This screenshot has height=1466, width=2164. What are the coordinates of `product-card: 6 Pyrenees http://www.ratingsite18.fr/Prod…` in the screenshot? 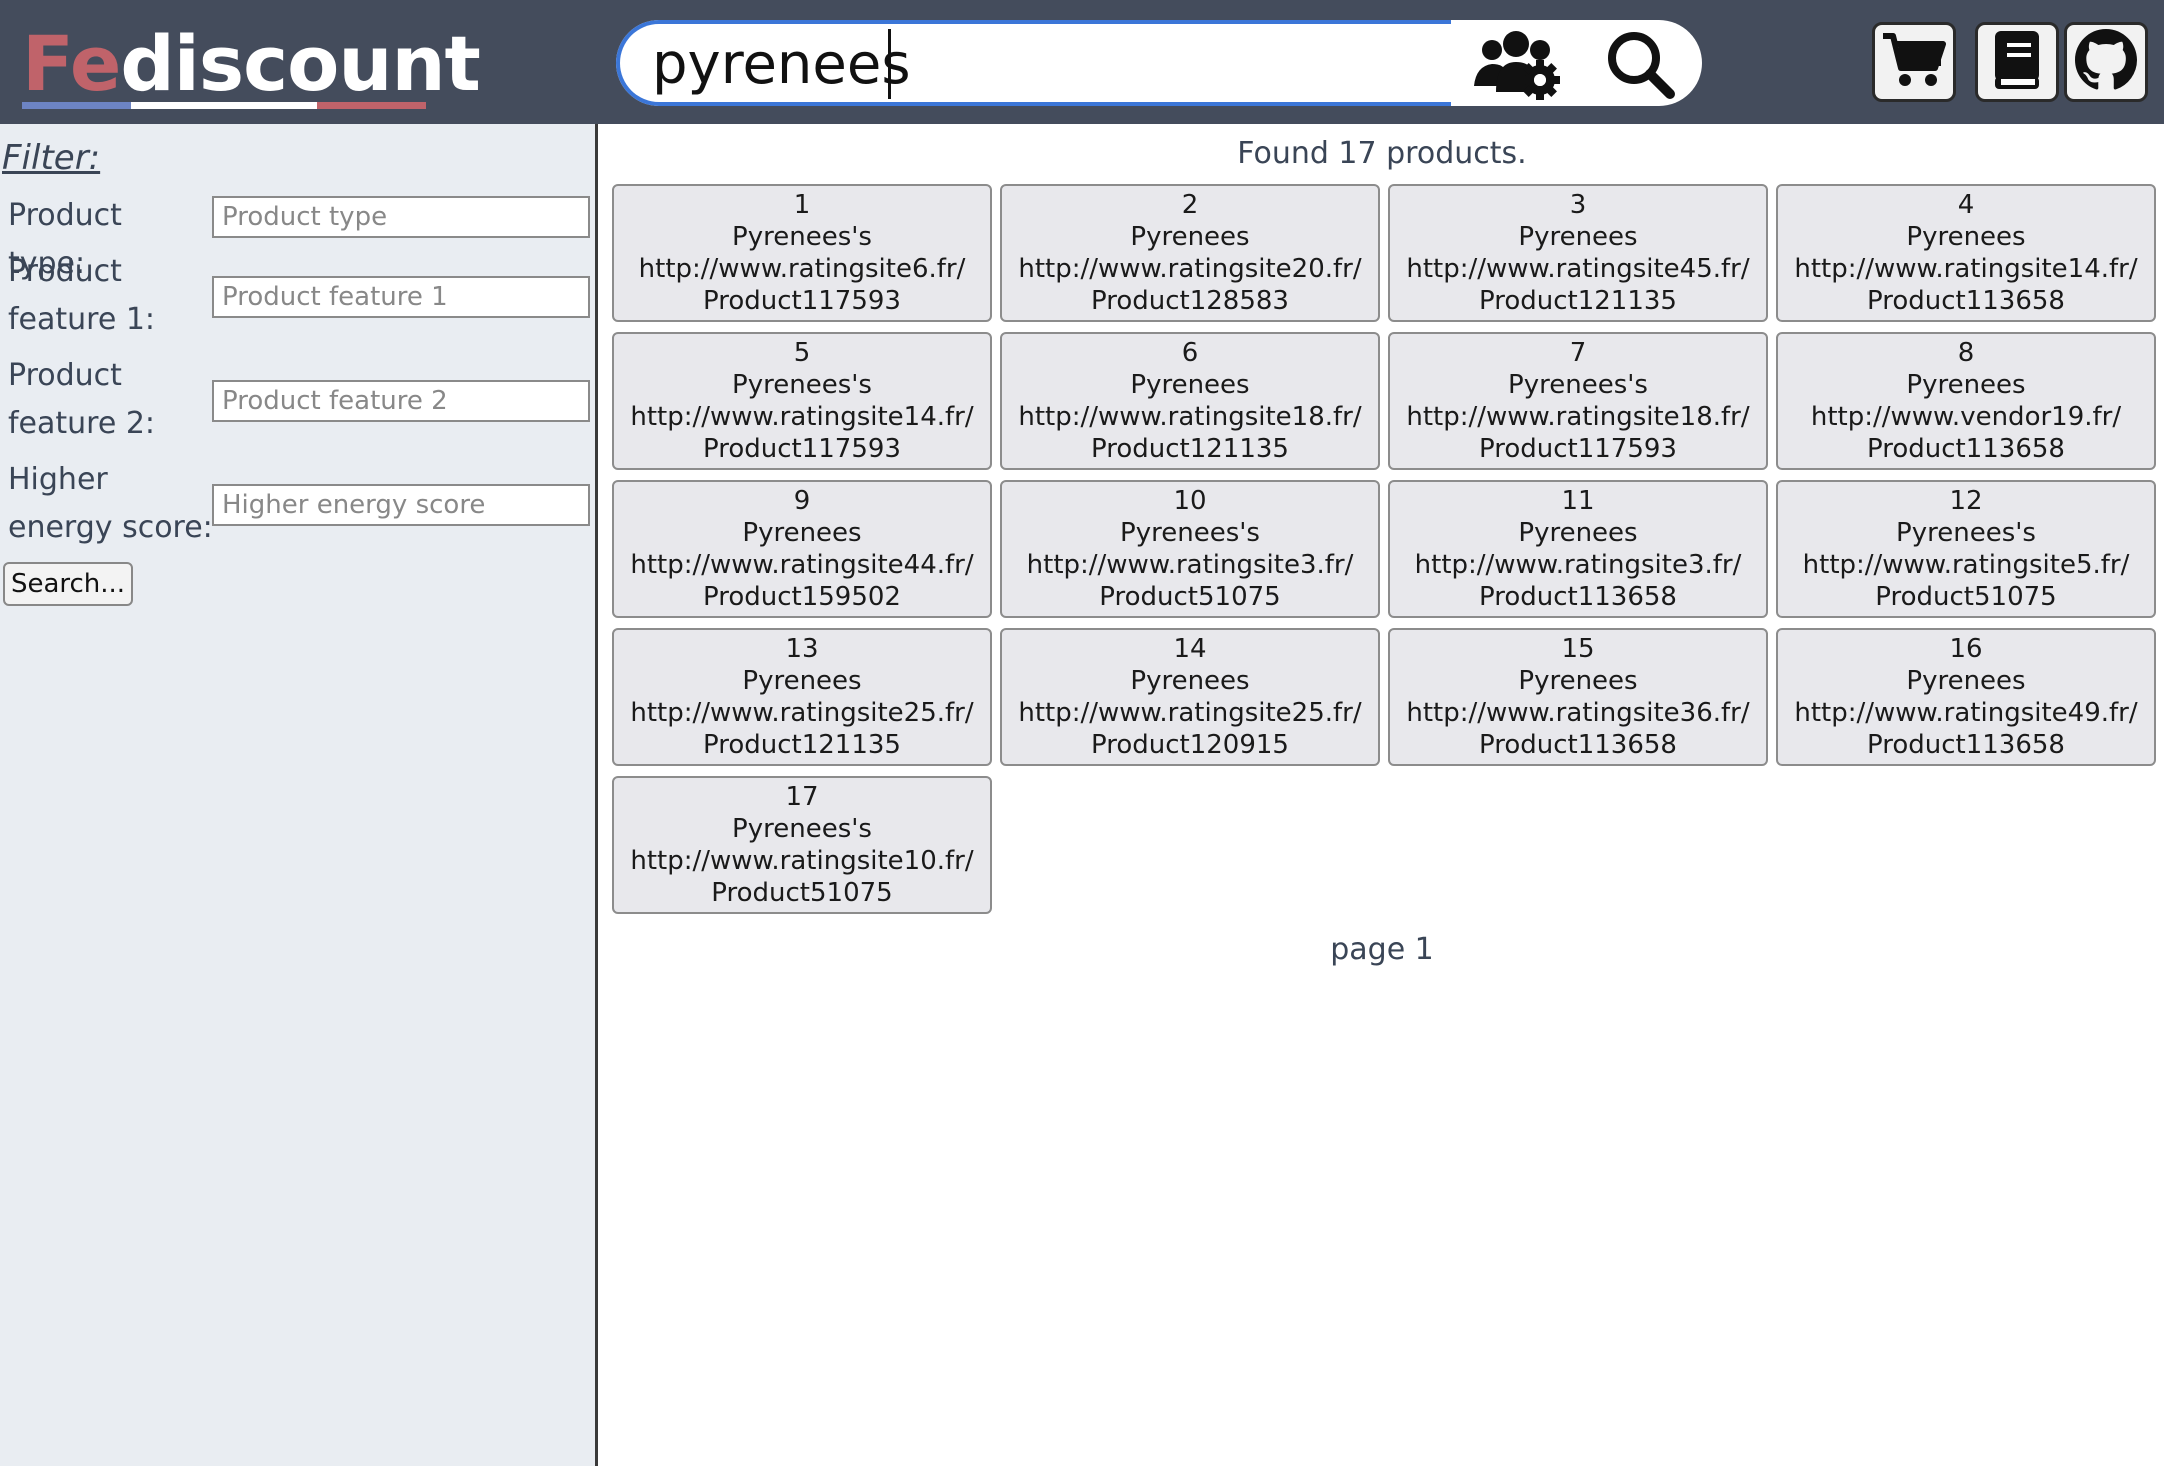 It's located at (1190, 401).